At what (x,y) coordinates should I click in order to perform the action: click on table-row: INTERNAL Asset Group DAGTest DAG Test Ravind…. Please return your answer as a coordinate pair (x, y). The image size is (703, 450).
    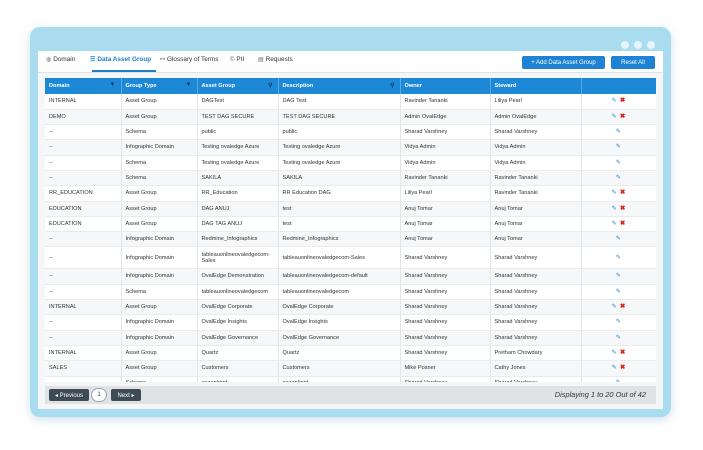
    Looking at the image, I should click on (350, 102).